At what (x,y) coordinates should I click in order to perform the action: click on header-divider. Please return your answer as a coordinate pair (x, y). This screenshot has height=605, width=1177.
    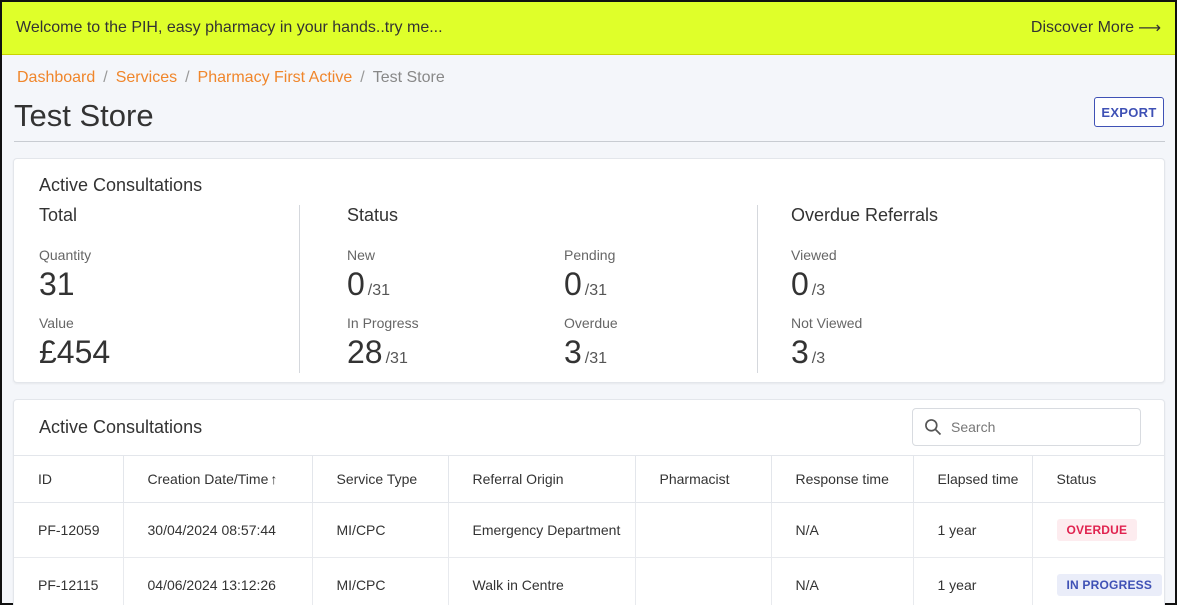
    Looking at the image, I should click on (589, 141).